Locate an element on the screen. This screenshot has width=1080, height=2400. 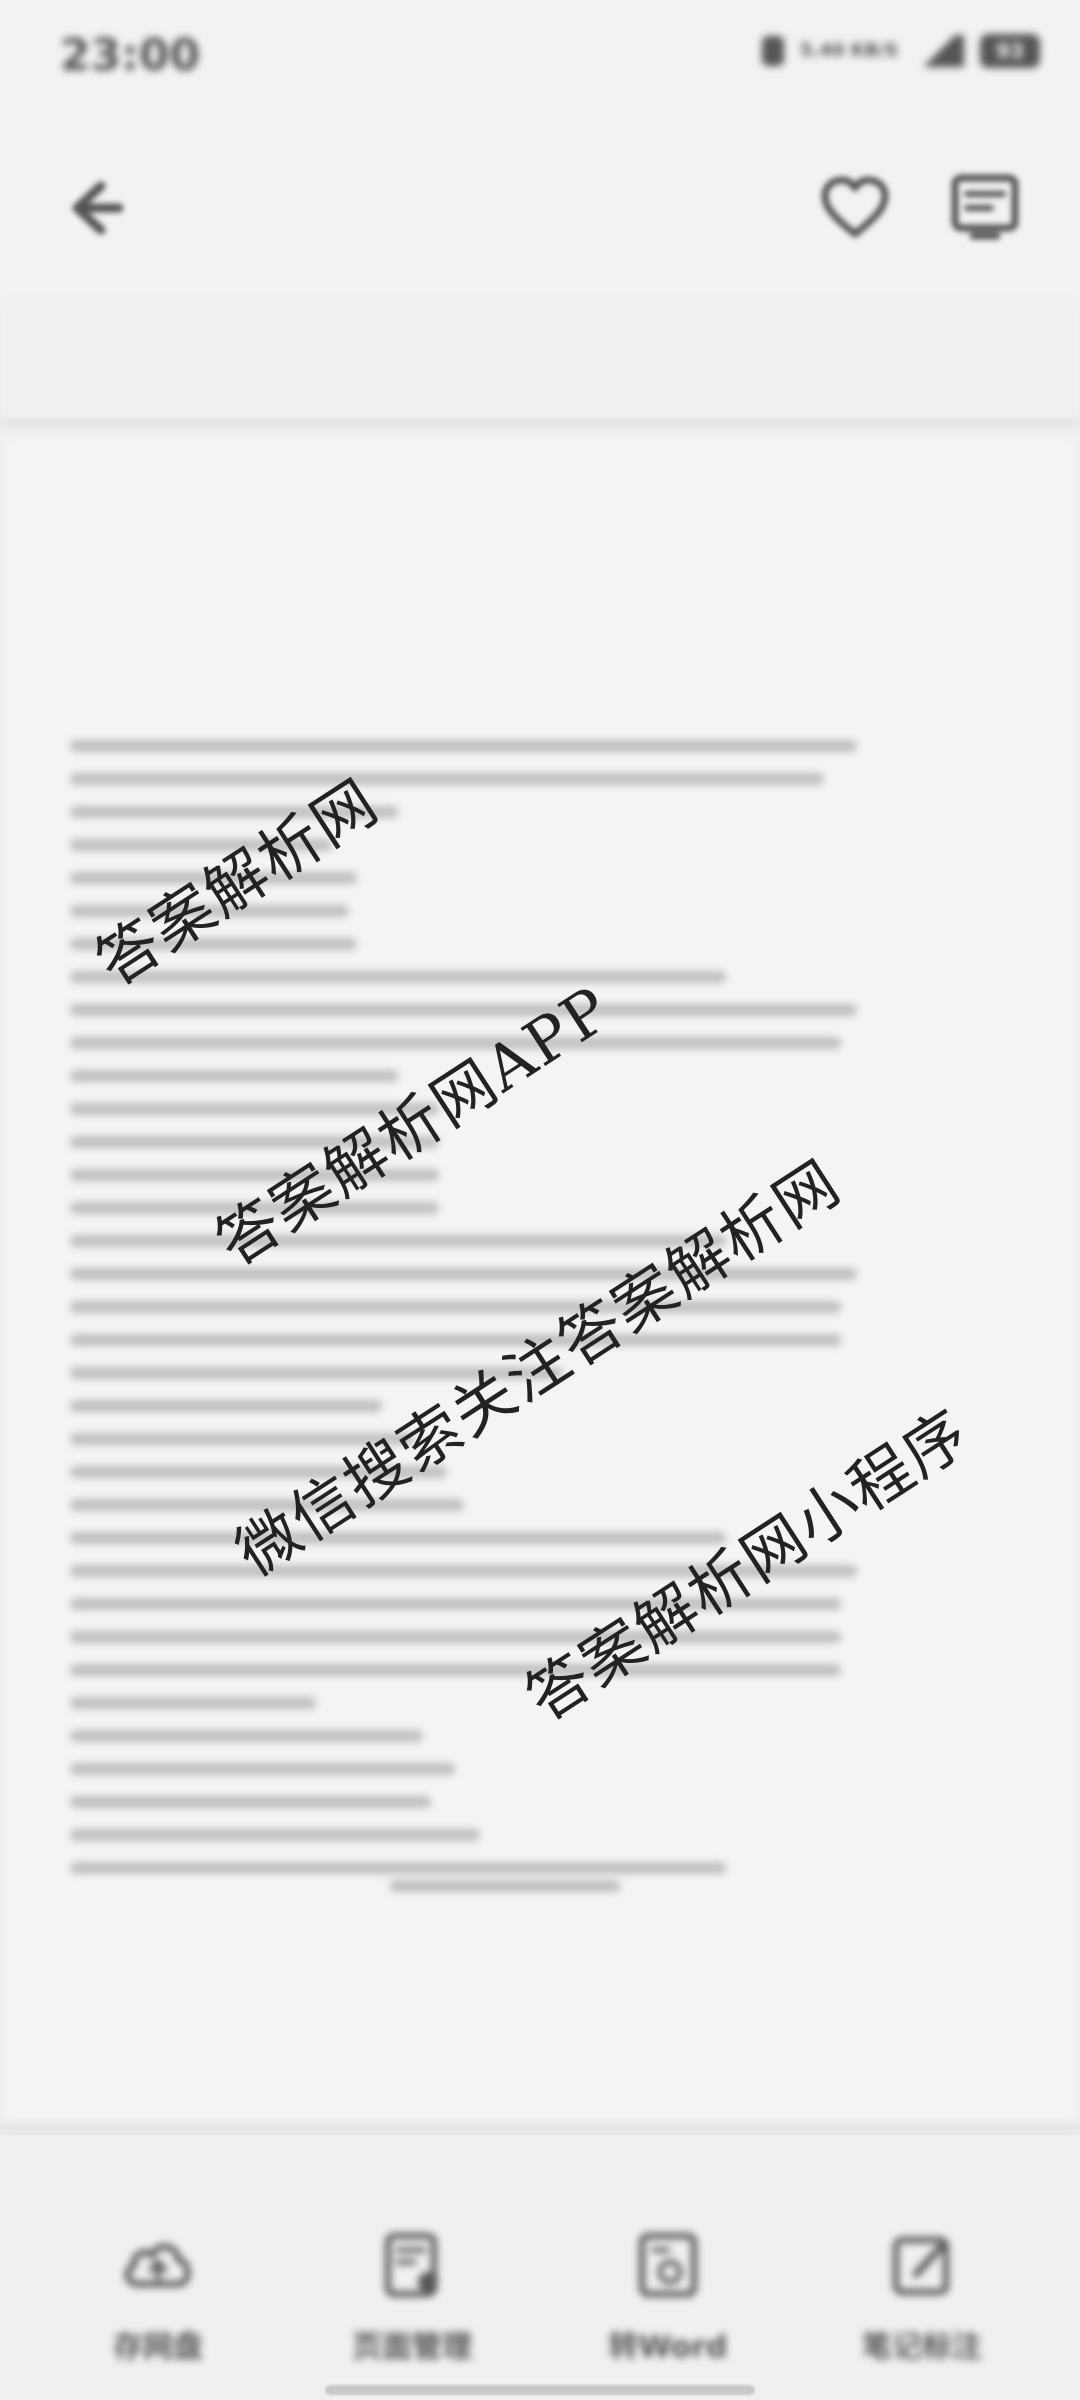
network-speed: 5.40 KB/S is located at coordinates (849, 50).